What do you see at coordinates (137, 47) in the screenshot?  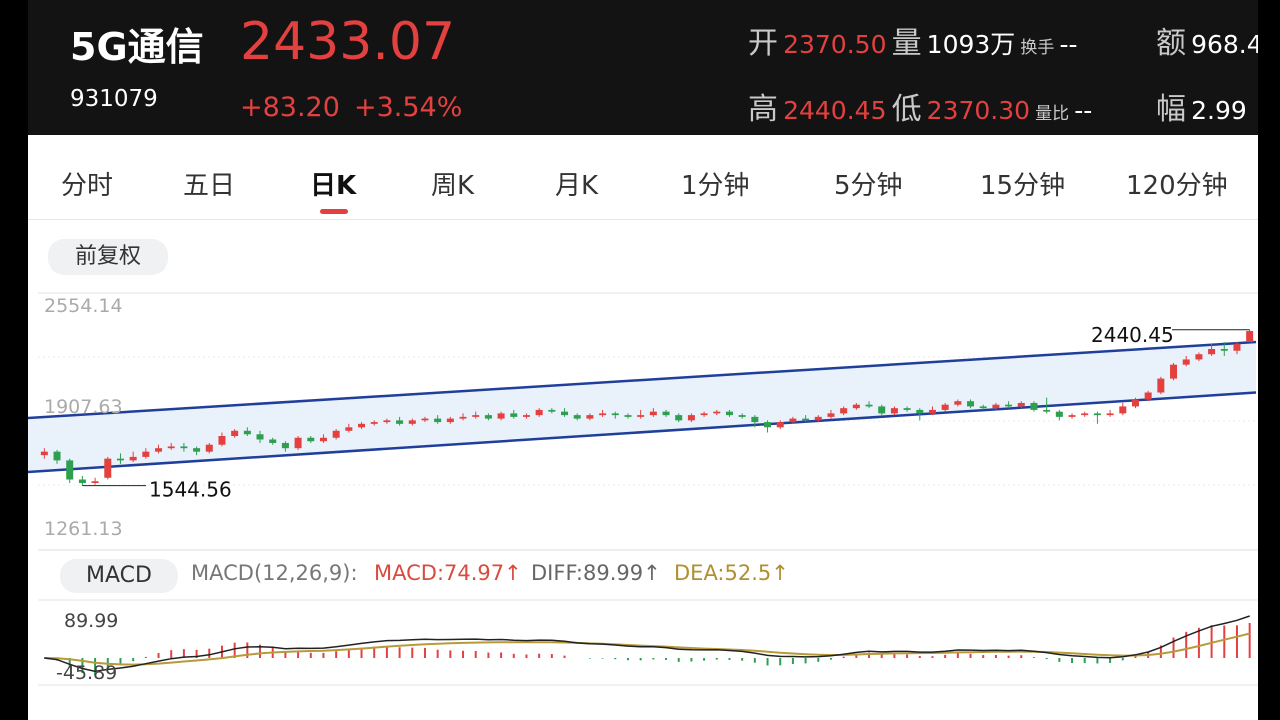 I see `stock-name: 5G通信` at bounding box center [137, 47].